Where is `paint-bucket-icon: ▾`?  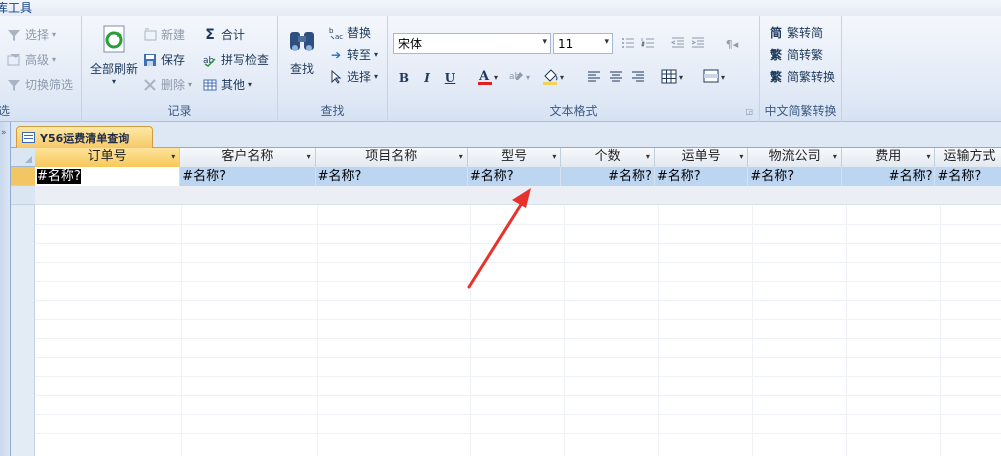
paint-bucket-icon: ▾ is located at coordinates (555, 78).